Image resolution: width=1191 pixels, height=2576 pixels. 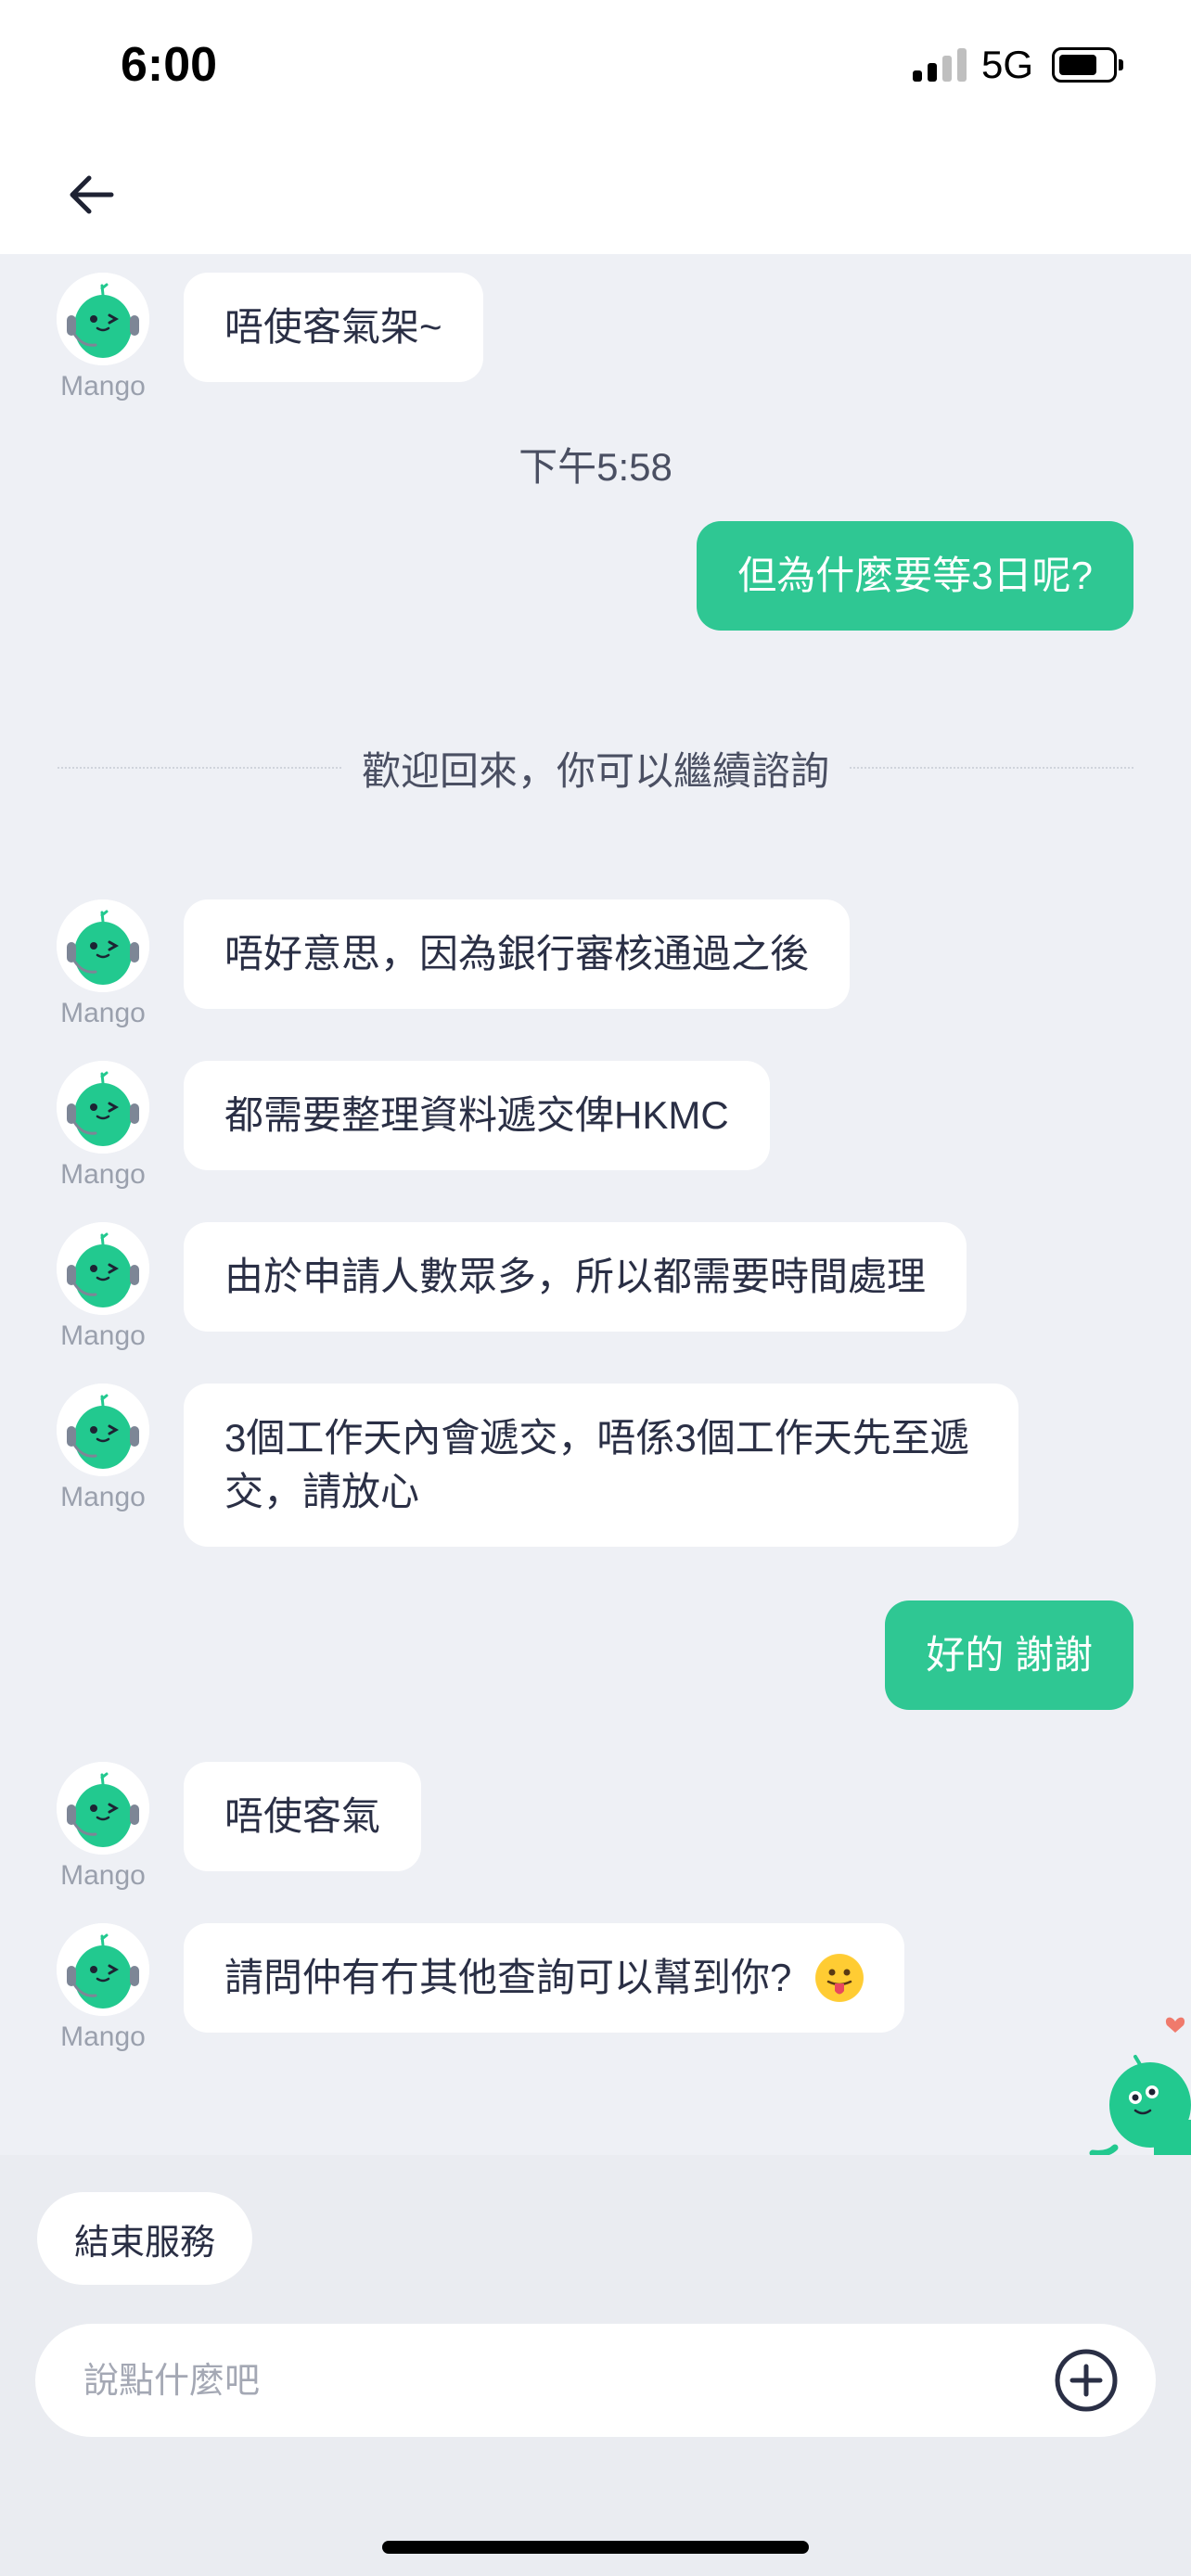 I want to click on chat-timestamp: 下午5:58, so click(x=595, y=467).